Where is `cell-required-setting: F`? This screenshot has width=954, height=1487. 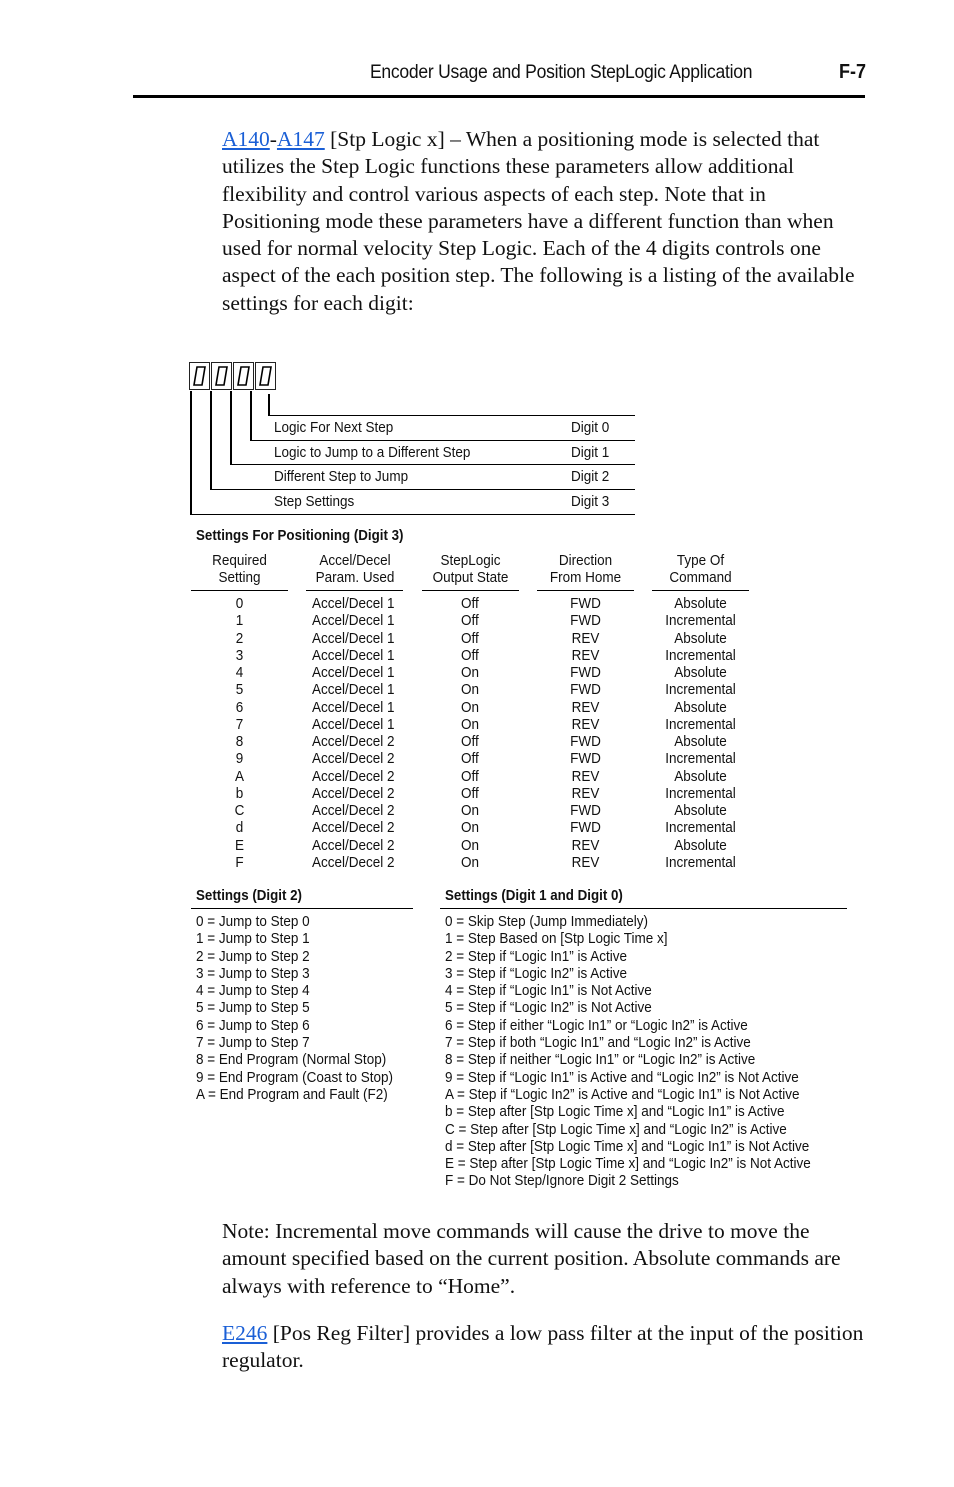
cell-required-setting: F is located at coordinates (239, 862).